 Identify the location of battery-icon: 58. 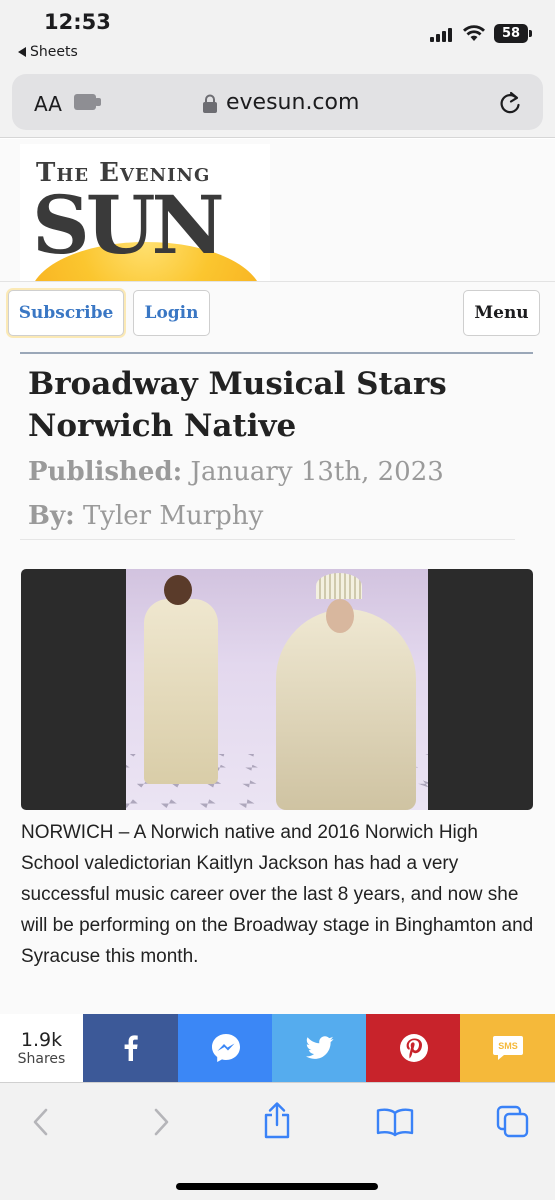
(513, 33).